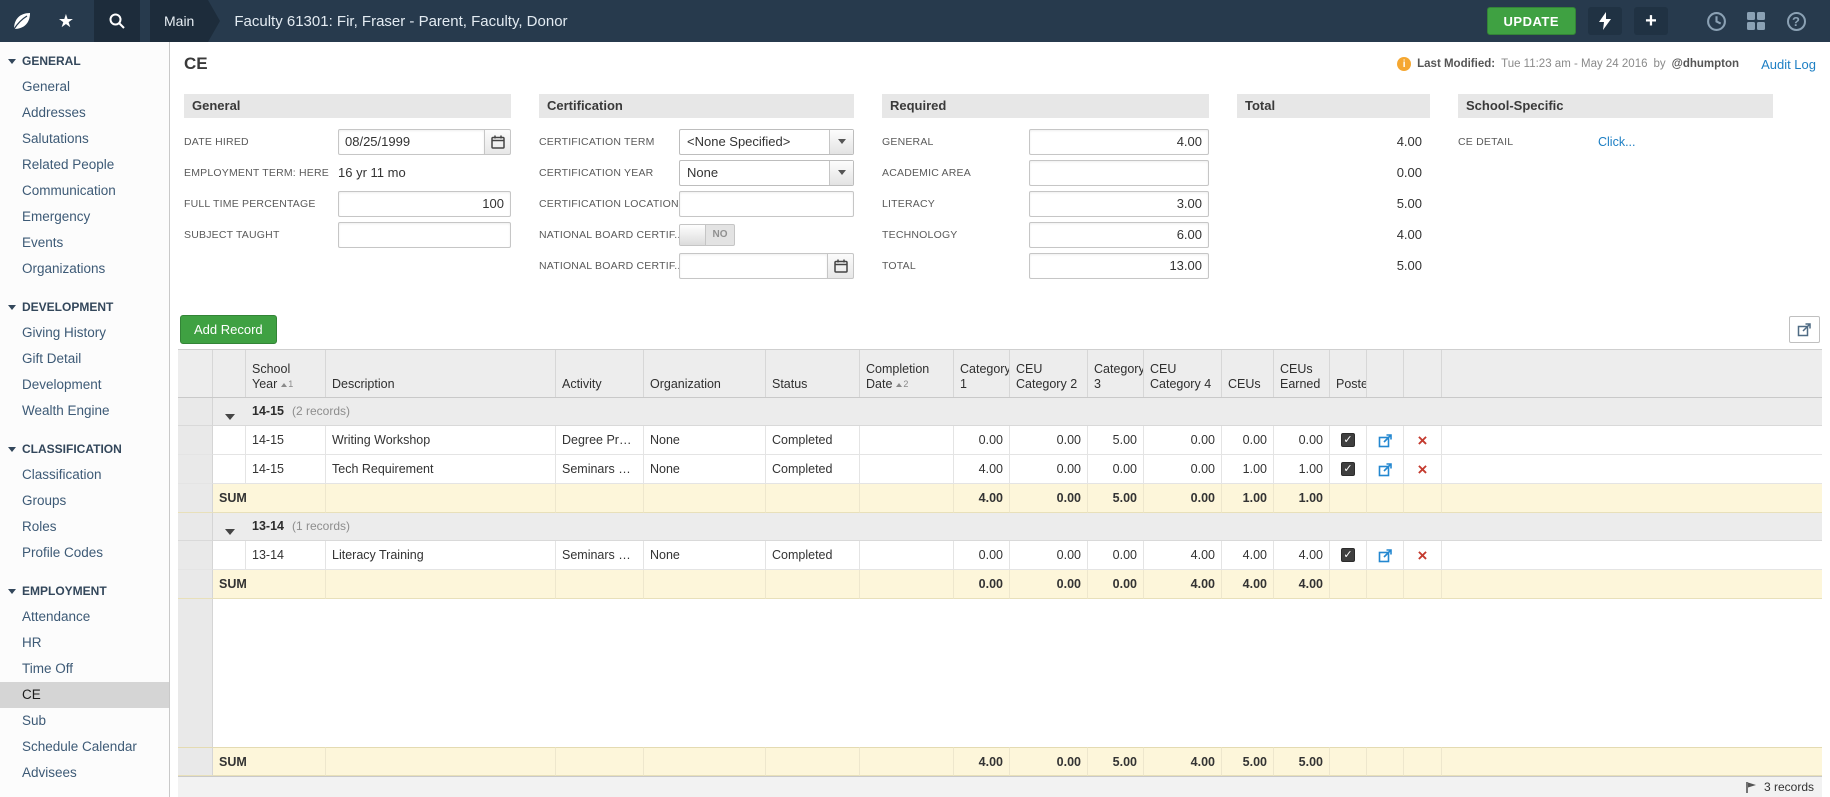  I want to click on header-ceu-category-4: CEU Category 4, so click(1183, 373).